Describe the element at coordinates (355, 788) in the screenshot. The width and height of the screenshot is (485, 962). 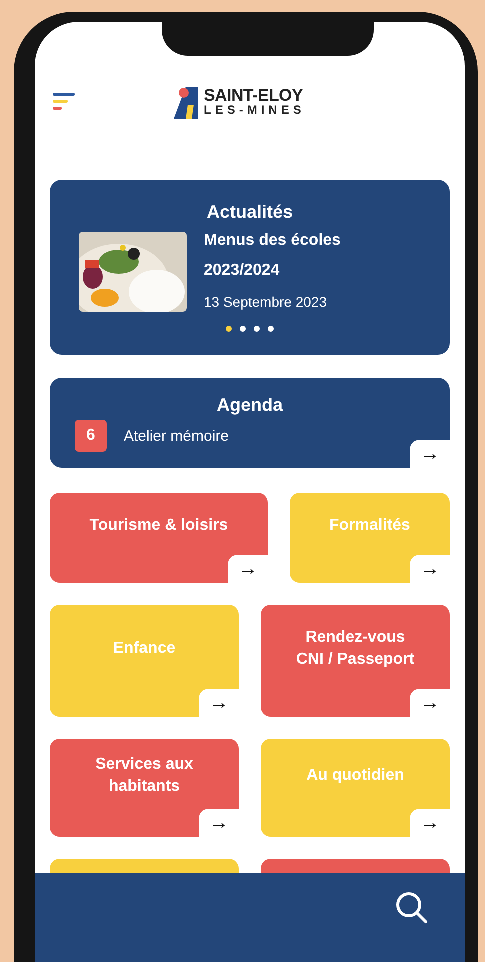
I see `tile-card: Au quotidien →` at that location.